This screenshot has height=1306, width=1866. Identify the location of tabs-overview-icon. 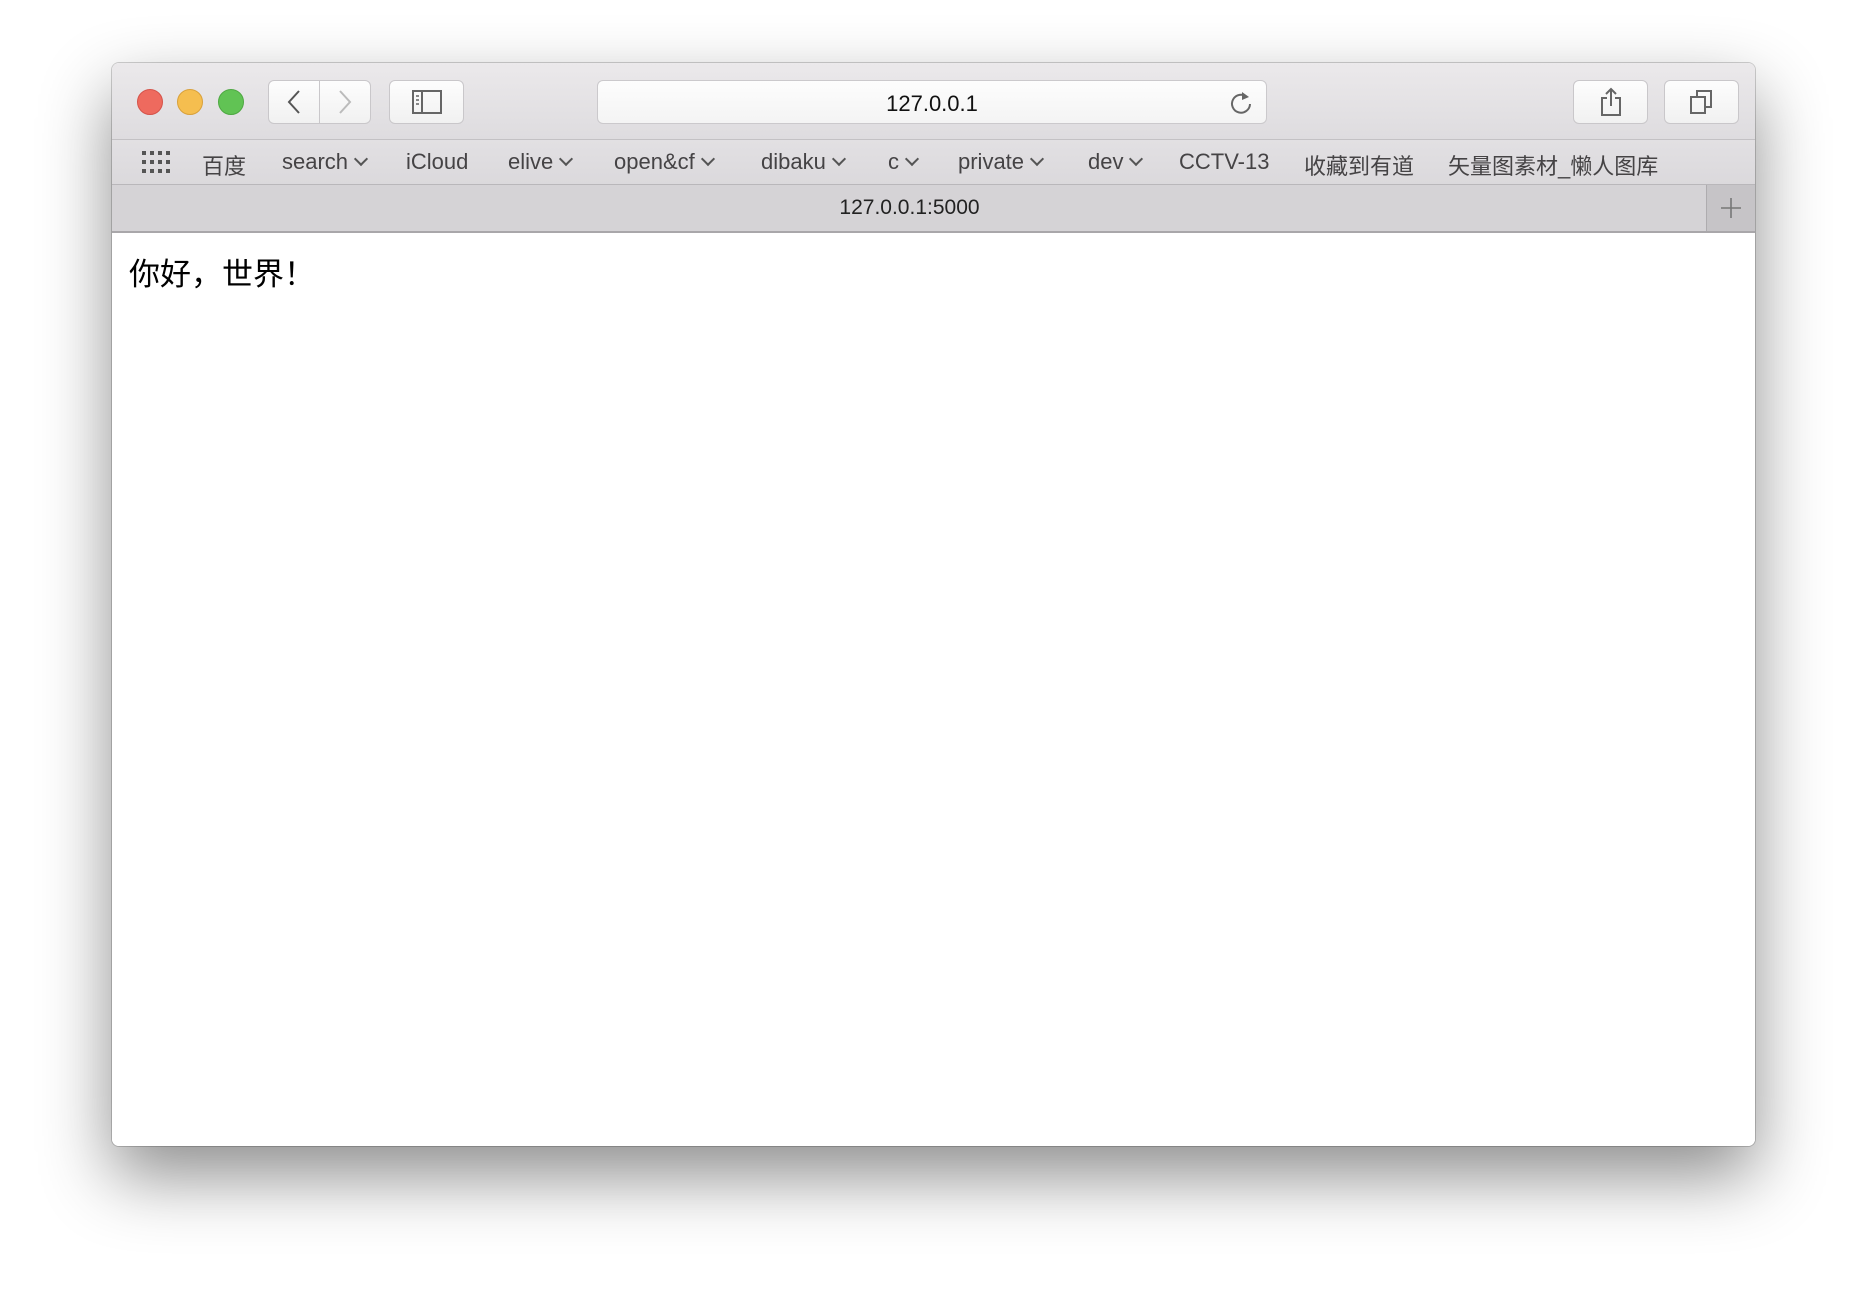
(1700, 102).